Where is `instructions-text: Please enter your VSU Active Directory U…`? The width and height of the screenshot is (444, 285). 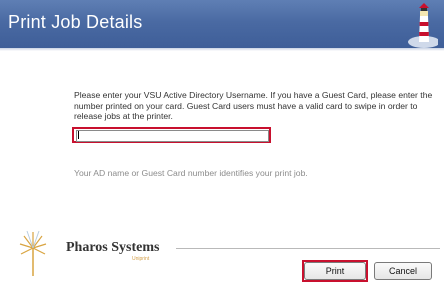 instructions-text: Please enter your VSU Active Directory U… is located at coordinates (253, 105).